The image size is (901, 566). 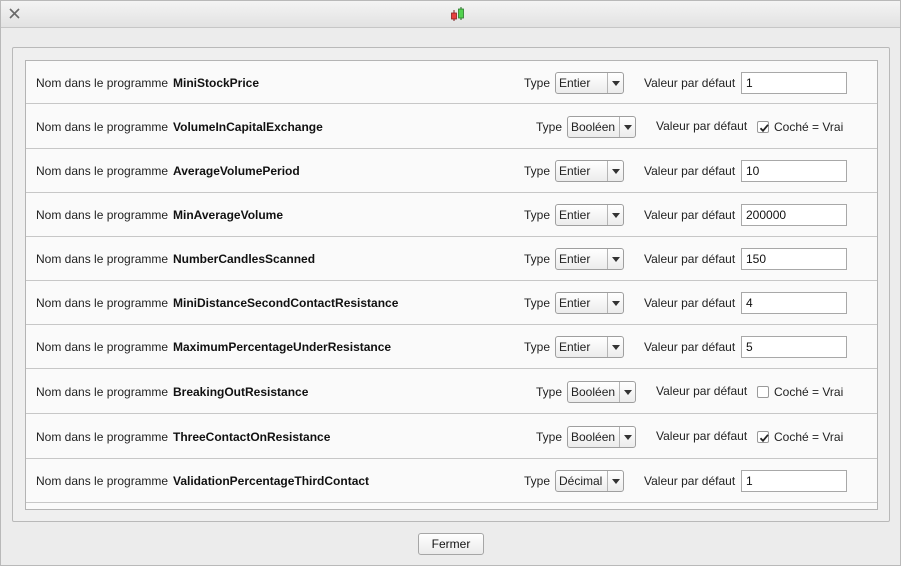 I want to click on parameter-name: MinAverageVolume, so click(x=228, y=215).